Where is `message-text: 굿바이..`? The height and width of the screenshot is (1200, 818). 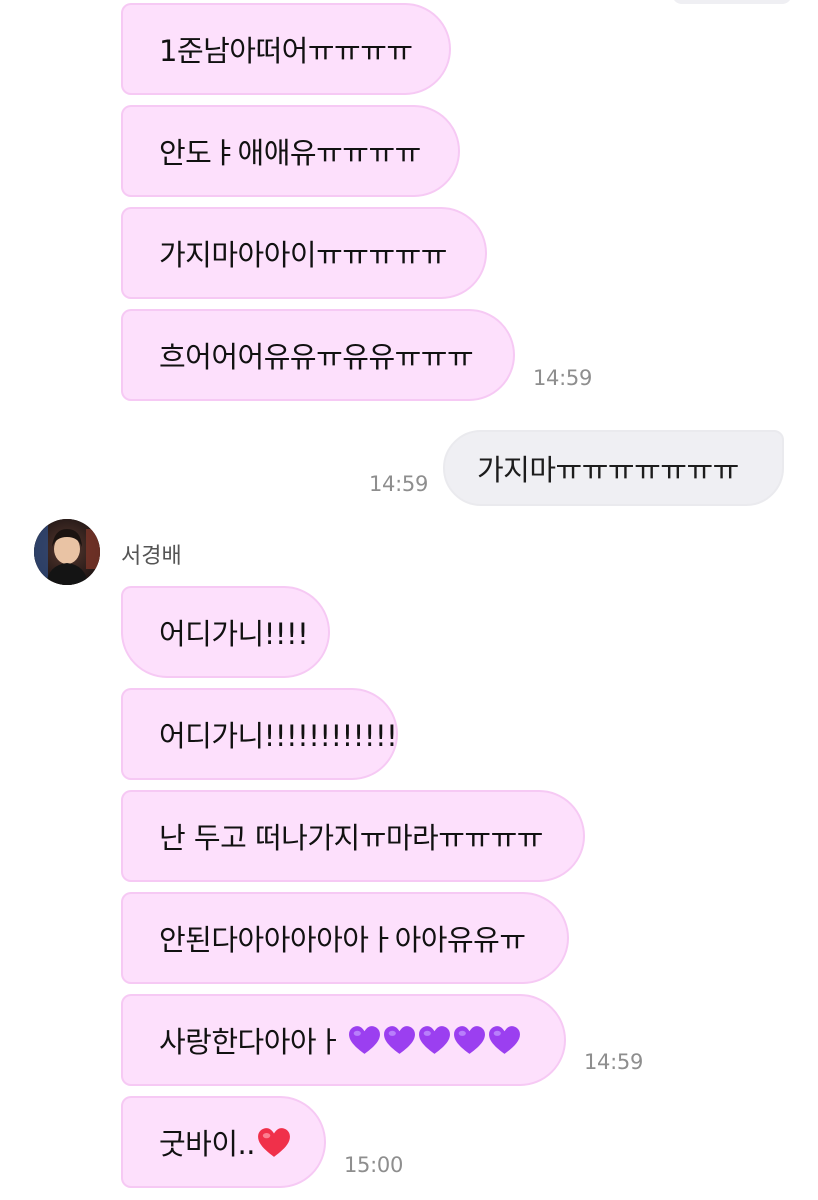 message-text: 굿바이.. is located at coordinates (207, 1144).